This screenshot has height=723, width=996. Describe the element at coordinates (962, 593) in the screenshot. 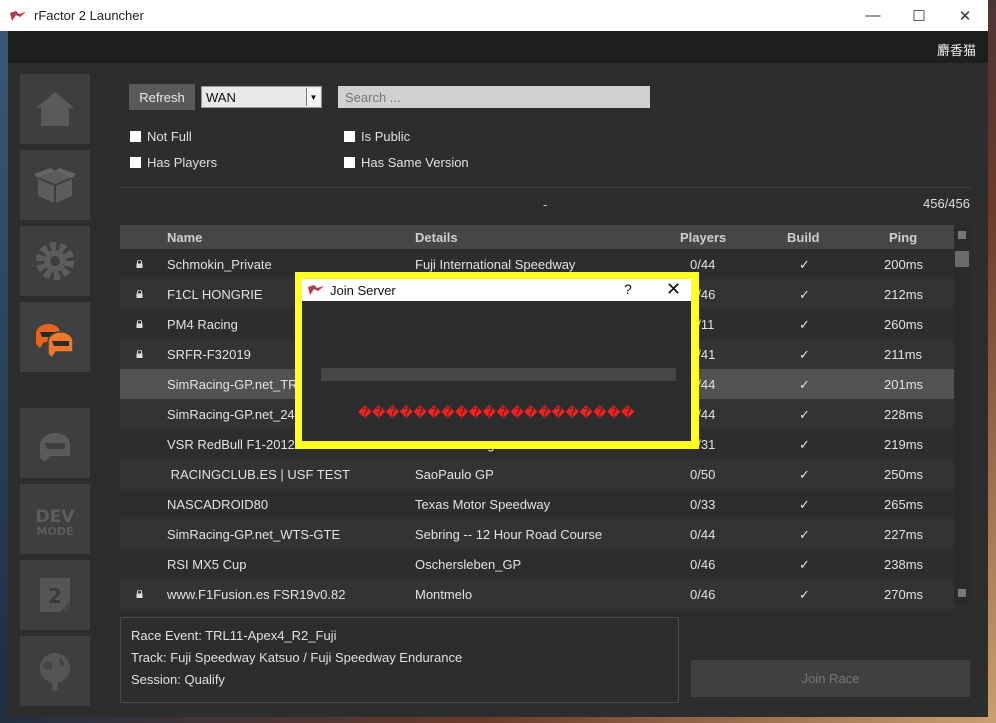

I see `scroll-down-arrow` at that location.